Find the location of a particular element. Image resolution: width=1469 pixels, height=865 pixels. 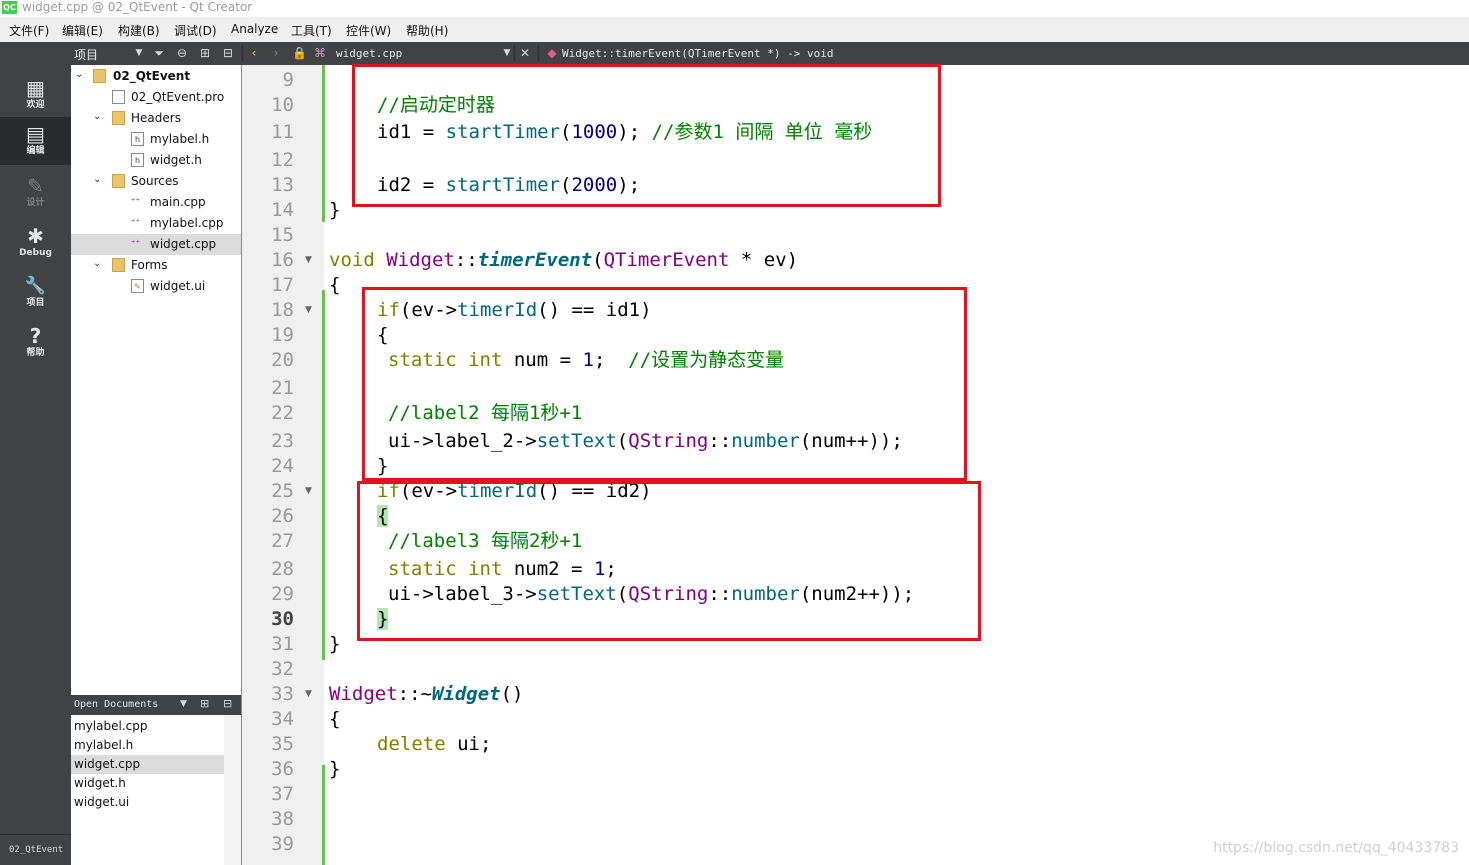

form-file-icon: ✎ is located at coordinates (137, 286).